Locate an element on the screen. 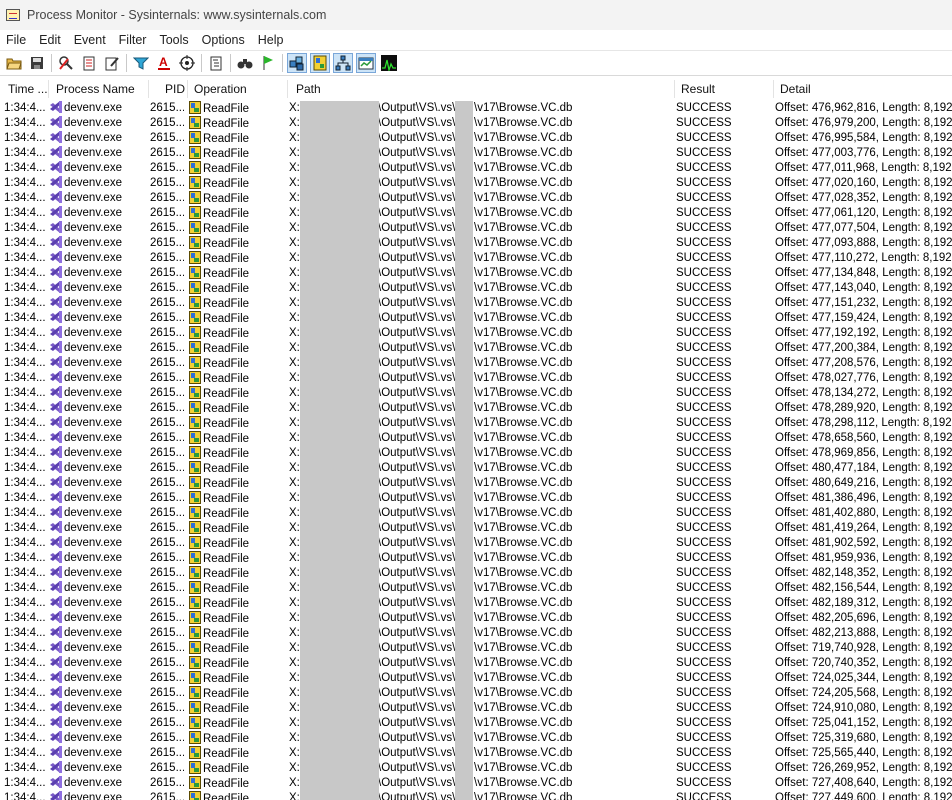  event-detail: Offset: 477,028,352, Length: 8,192 is located at coordinates (863, 198).